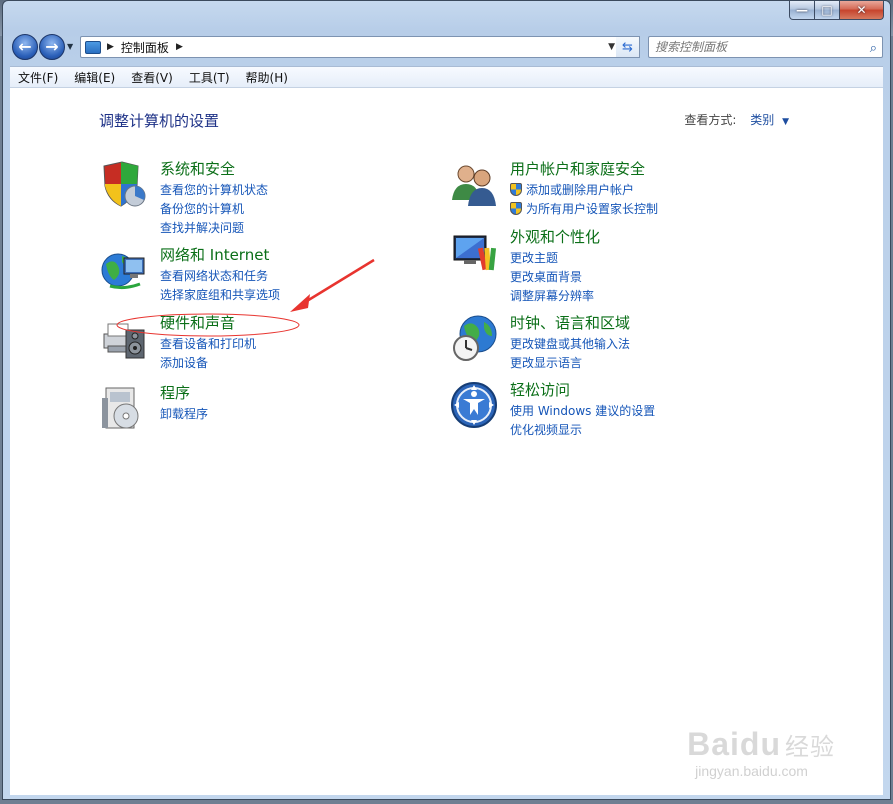 This screenshot has height=804, width=893. I want to click on address-bar: ▶ 控制面板 ▶ ▼, so click(357, 47).